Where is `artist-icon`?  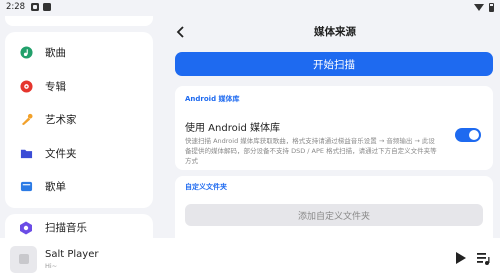
artist-icon is located at coordinates (26, 120).